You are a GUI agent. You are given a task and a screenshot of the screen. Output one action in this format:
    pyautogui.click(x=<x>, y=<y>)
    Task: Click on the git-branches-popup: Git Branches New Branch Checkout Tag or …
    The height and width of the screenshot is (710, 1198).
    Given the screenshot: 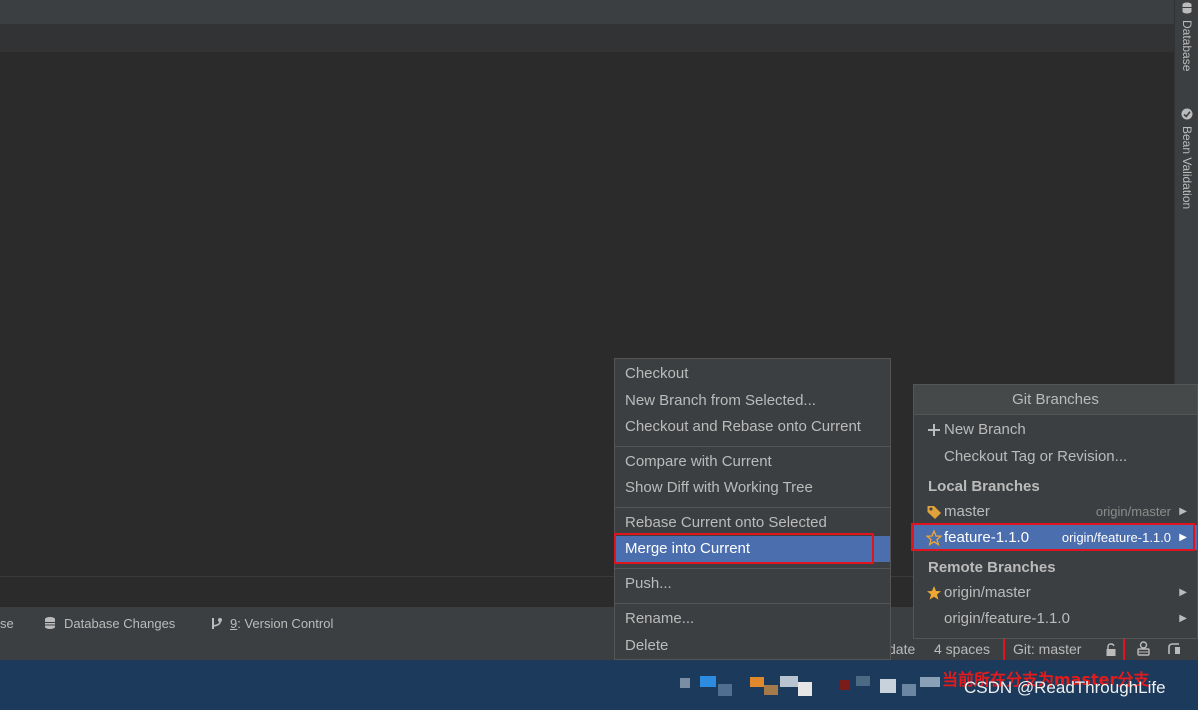 What is the action you would take?
    pyautogui.click(x=1055, y=511)
    